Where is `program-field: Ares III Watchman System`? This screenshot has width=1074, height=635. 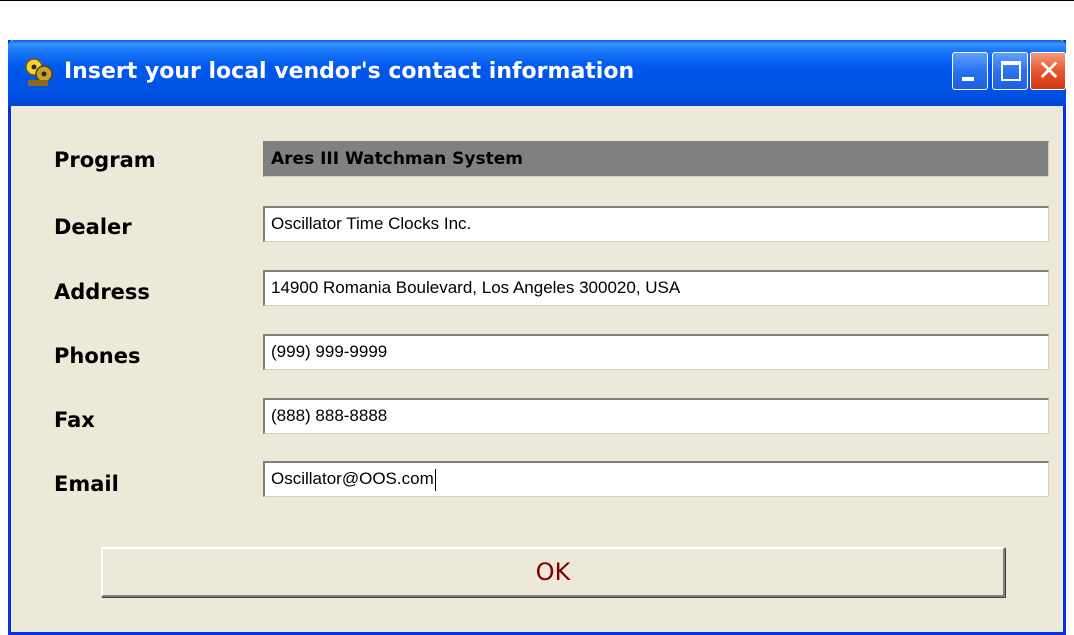 program-field: Ares III Watchman System is located at coordinates (656, 159).